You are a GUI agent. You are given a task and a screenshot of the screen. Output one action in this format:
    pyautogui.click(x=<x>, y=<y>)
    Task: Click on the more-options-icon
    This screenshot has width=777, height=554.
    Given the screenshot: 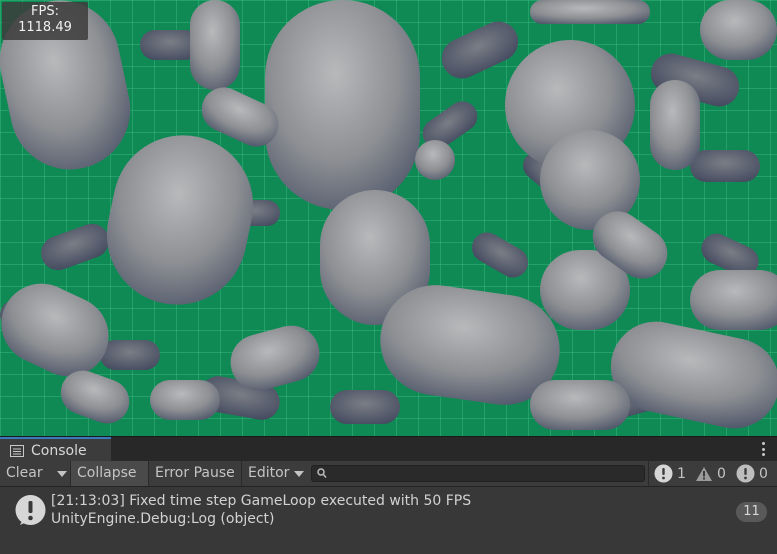 What is the action you would take?
    pyautogui.click(x=763, y=449)
    